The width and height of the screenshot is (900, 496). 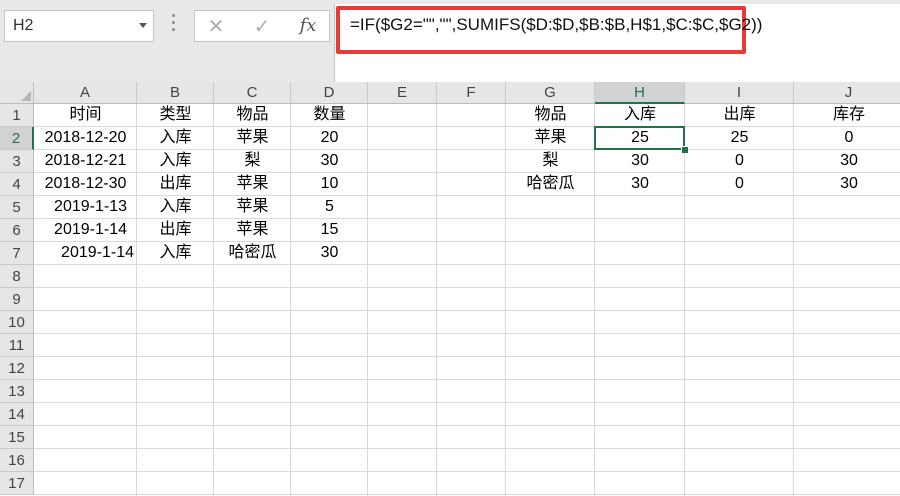 What do you see at coordinates (329, 161) in the screenshot?
I see `cell-d3: 30` at bounding box center [329, 161].